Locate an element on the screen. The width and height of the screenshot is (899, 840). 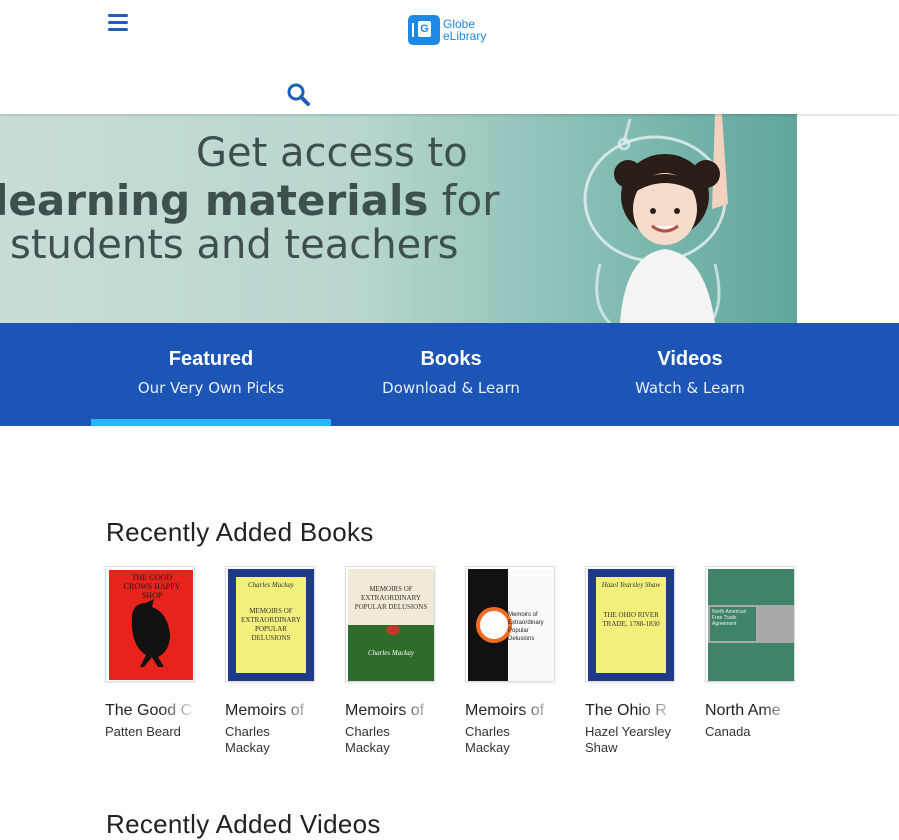
book-title: The Good C is located at coordinates (149, 710).